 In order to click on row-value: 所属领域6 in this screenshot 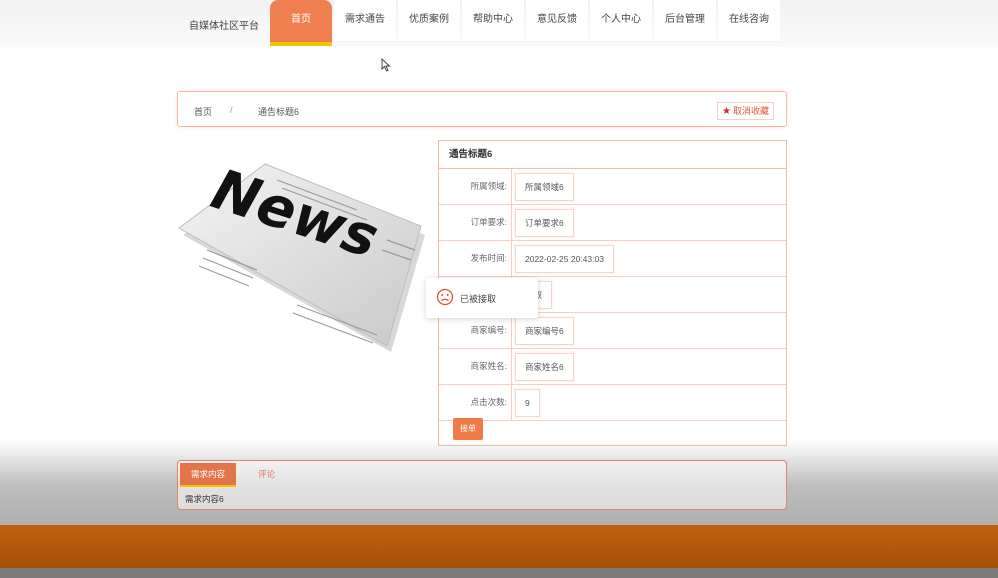, I will do `click(544, 187)`.